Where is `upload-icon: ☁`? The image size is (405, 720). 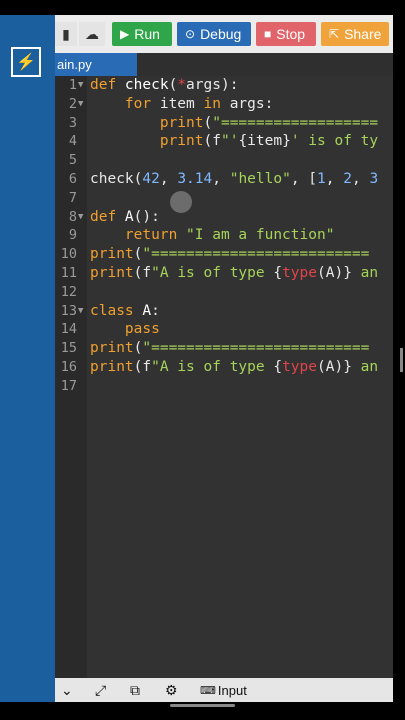 upload-icon: ☁ is located at coordinates (92, 34).